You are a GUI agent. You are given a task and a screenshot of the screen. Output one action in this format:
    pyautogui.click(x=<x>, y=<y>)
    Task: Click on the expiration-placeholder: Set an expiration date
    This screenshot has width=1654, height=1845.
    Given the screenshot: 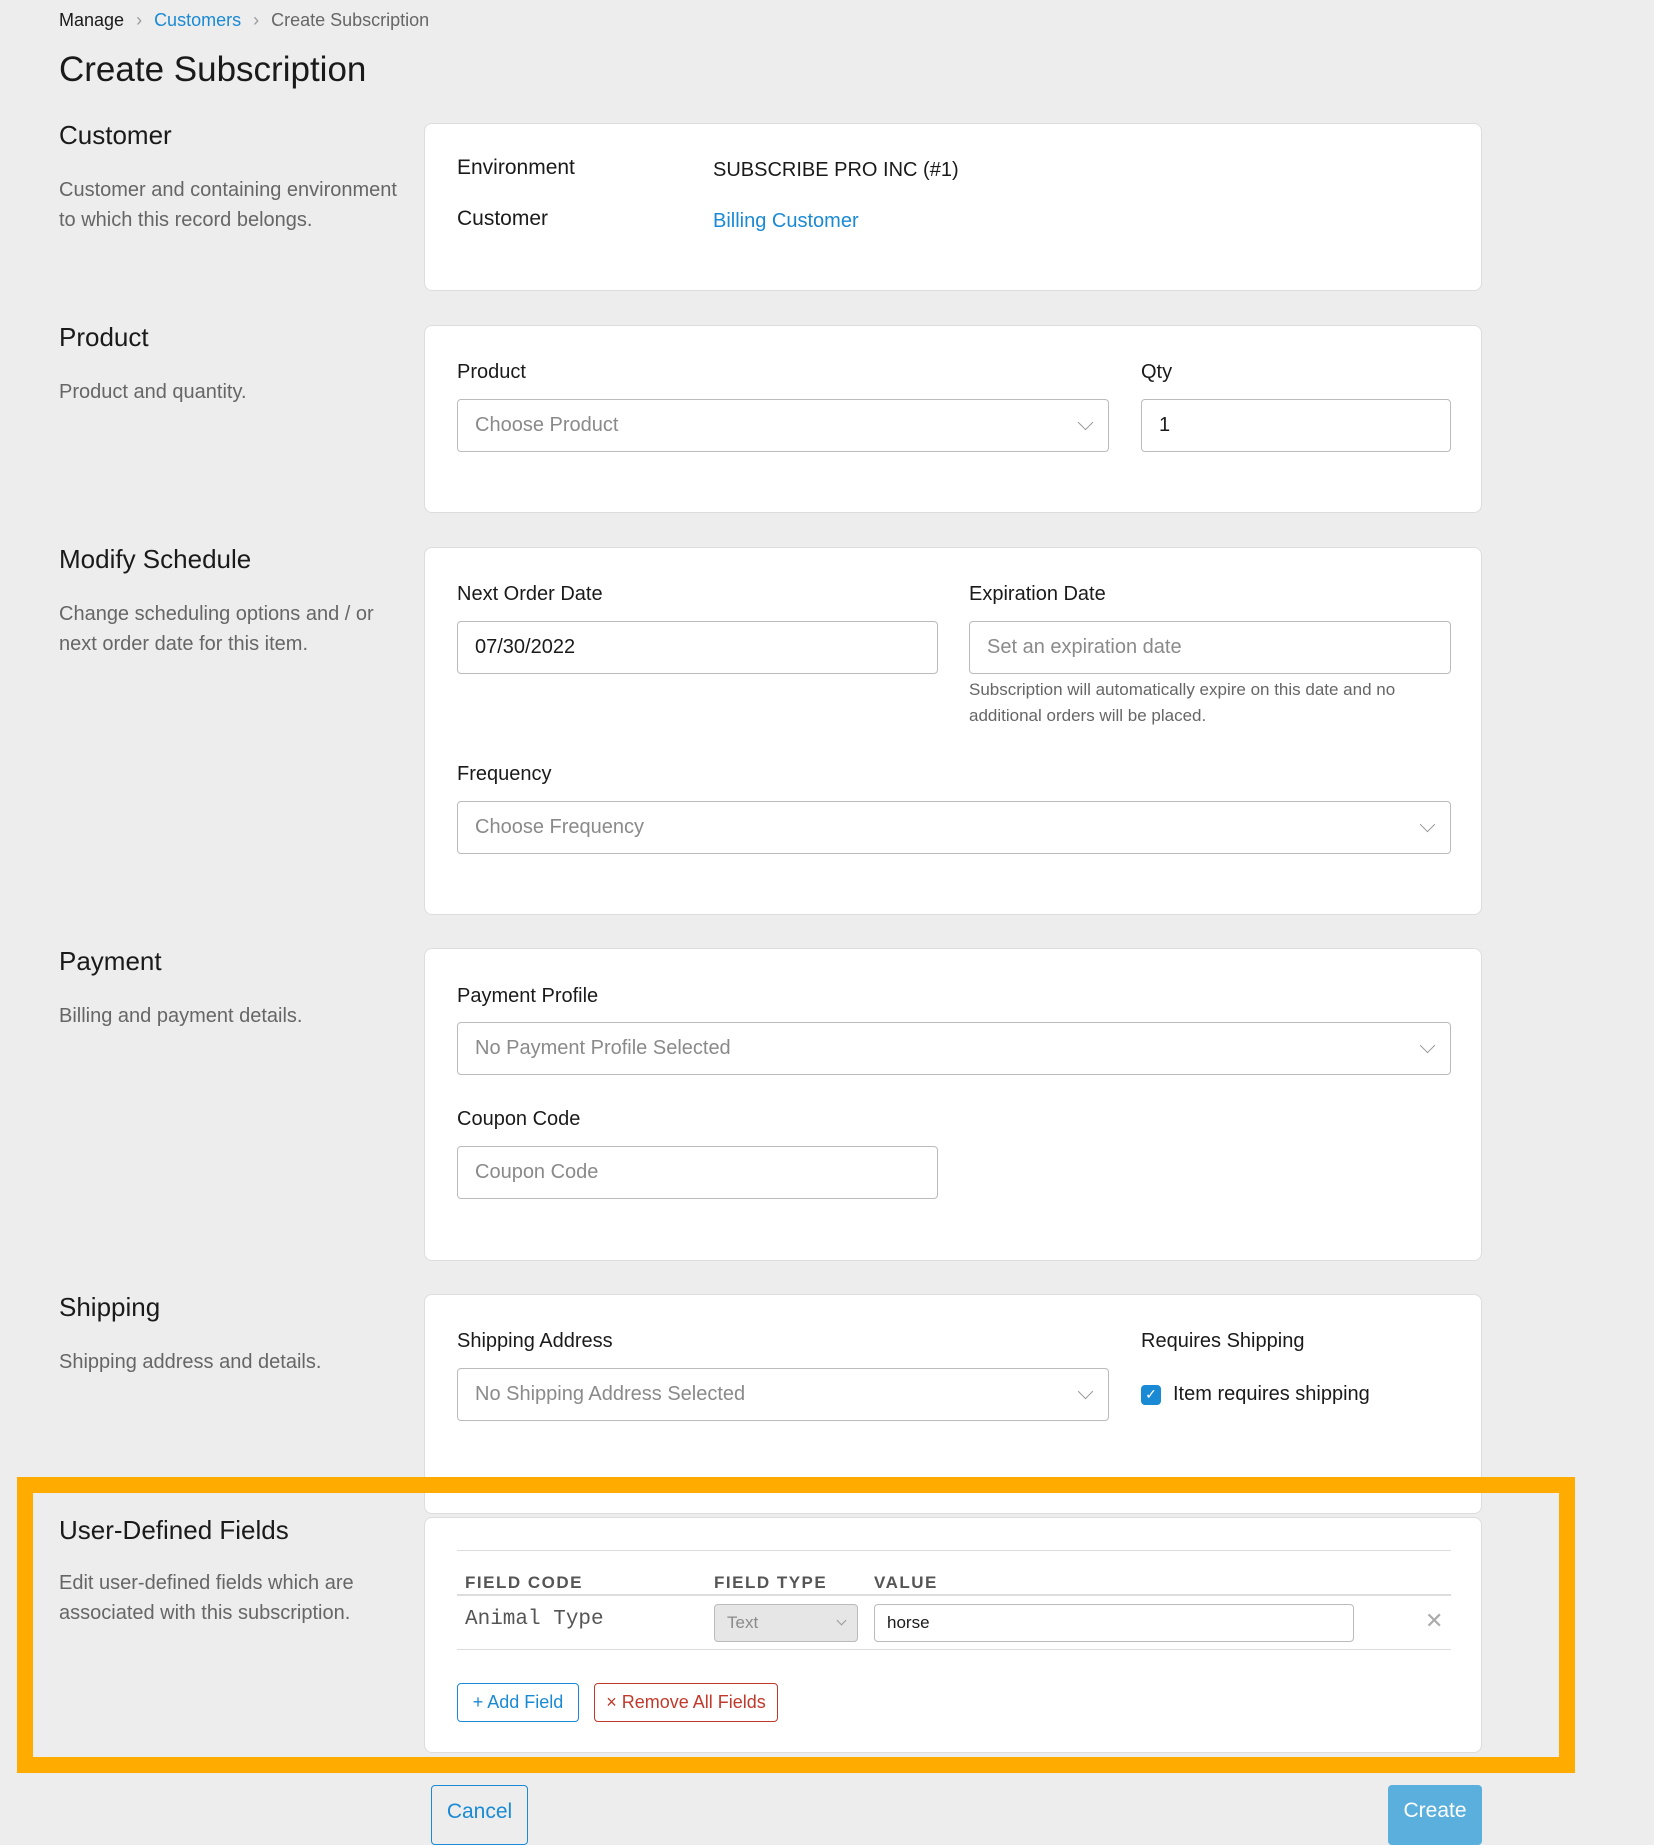 What is the action you would take?
    pyautogui.click(x=1084, y=647)
    